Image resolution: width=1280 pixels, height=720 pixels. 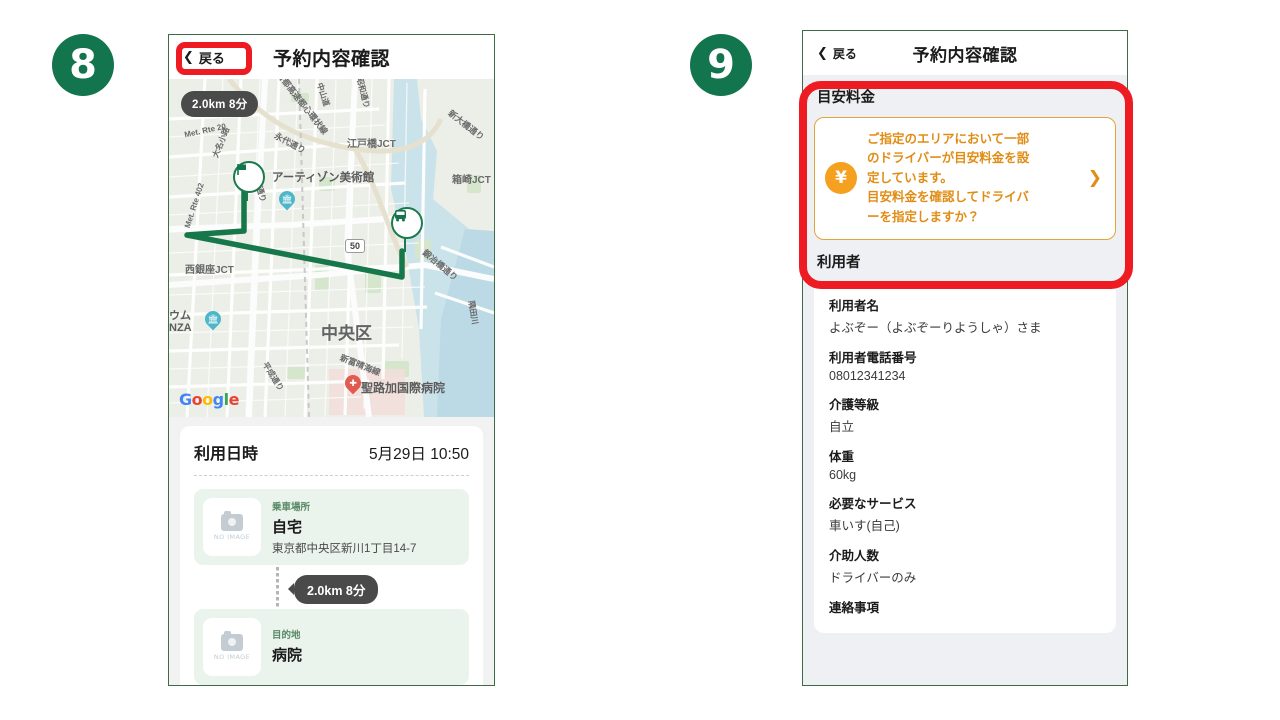 I want to click on map-label: 江戸橋JCT, so click(x=371, y=144).